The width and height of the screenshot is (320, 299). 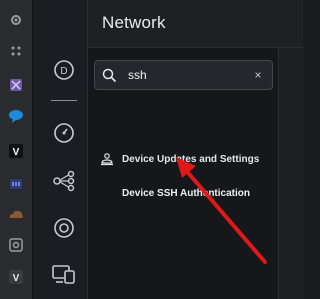 What do you see at coordinates (16, 116) in the screenshot?
I see `slack-icon` at bounding box center [16, 116].